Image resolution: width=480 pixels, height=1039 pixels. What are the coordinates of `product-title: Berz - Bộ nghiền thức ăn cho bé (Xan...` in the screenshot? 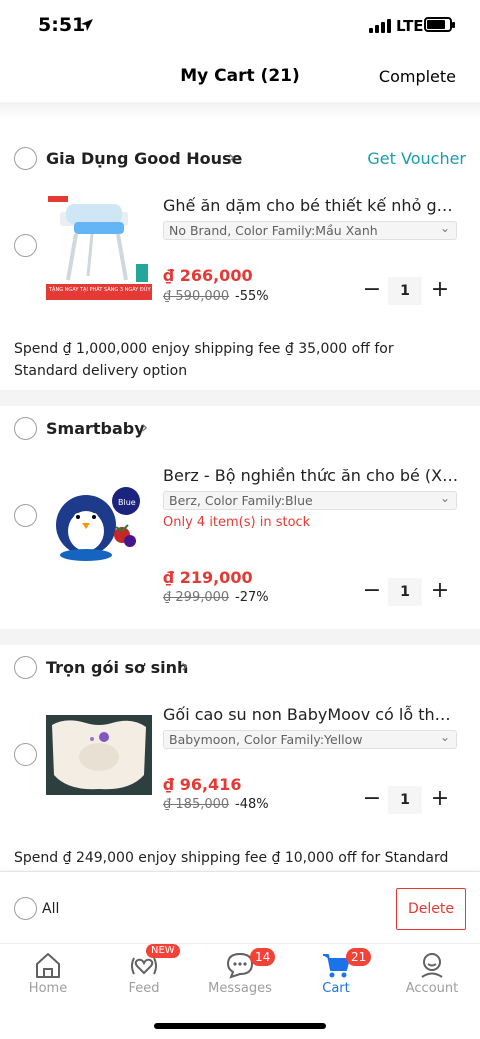 It's located at (311, 475).